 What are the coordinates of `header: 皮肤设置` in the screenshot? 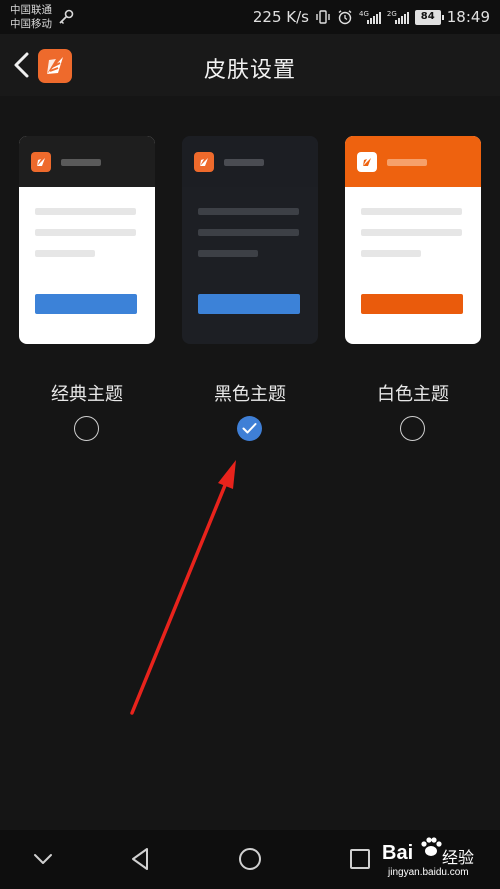 It's located at (250, 65).